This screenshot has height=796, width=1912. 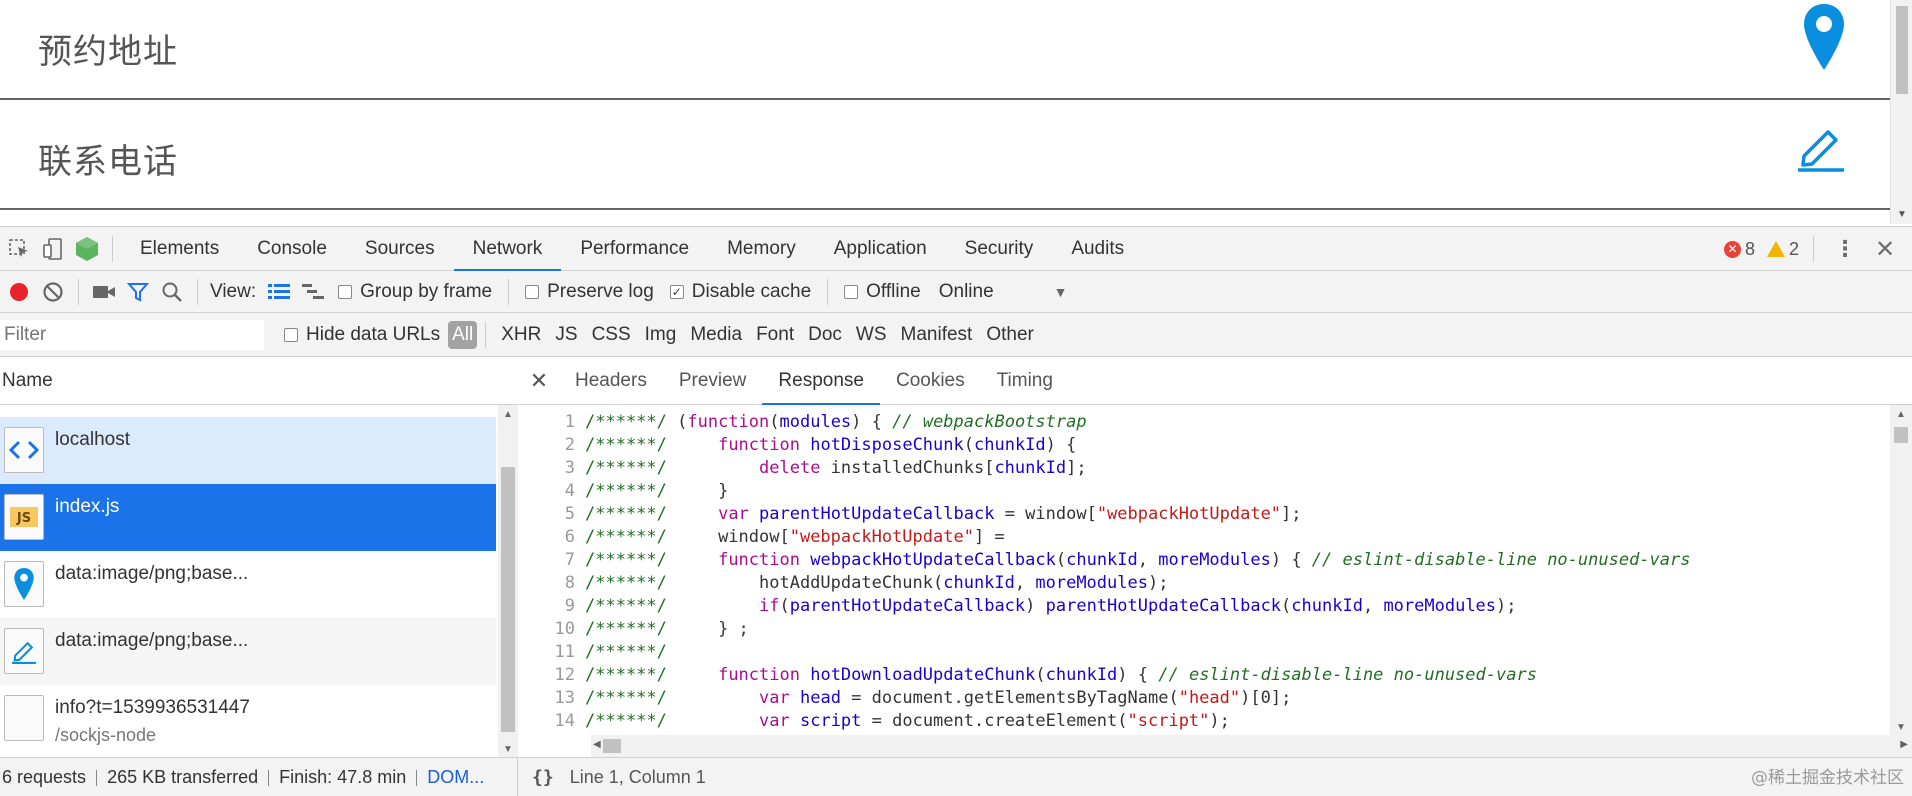 I want to click on line-number: 10, so click(x=564, y=629).